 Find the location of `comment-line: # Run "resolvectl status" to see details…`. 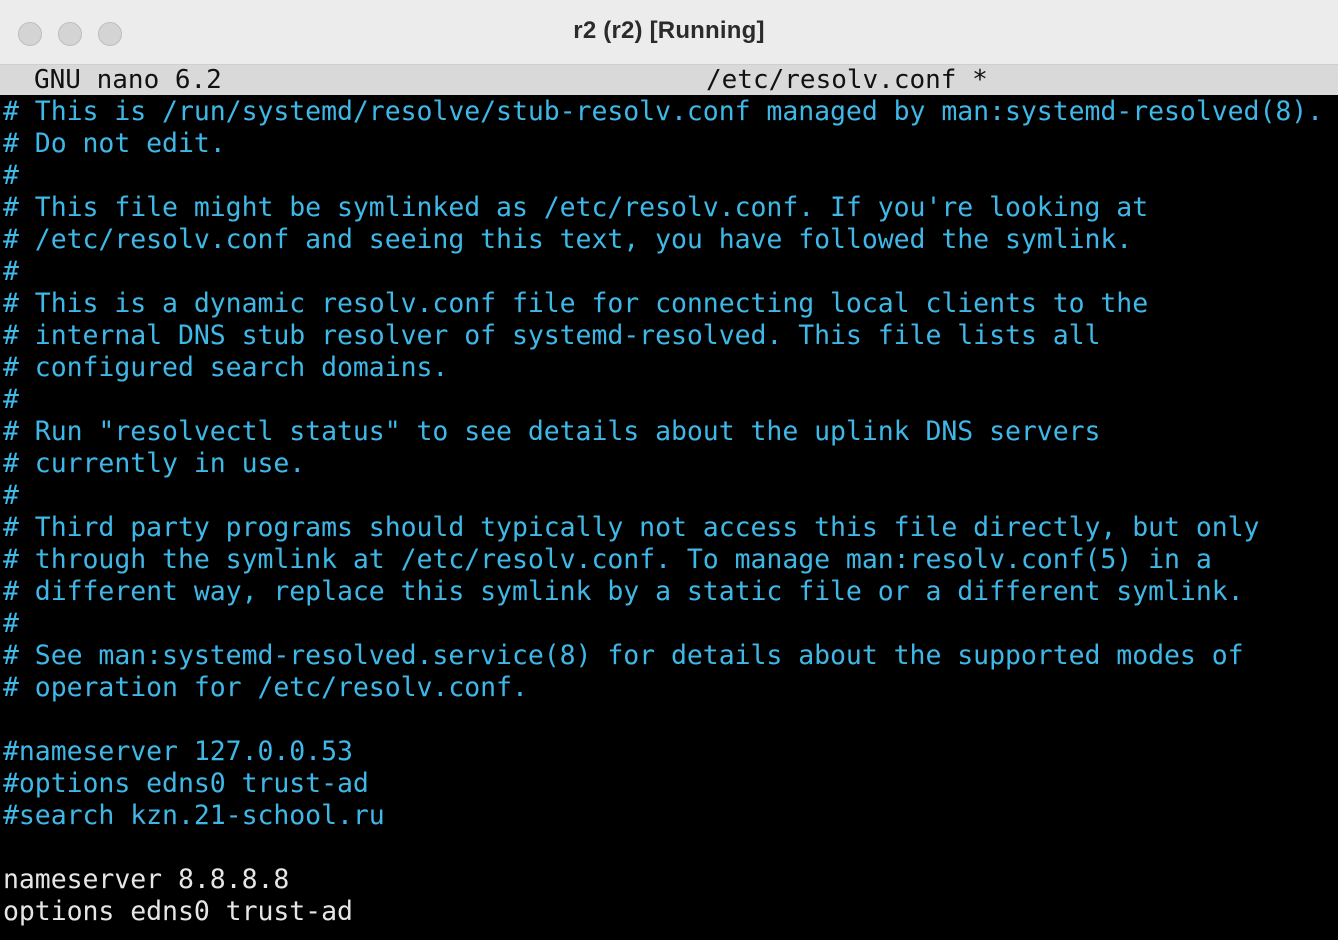

comment-line: # Run "resolvectl status" to see details… is located at coordinates (670, 432).